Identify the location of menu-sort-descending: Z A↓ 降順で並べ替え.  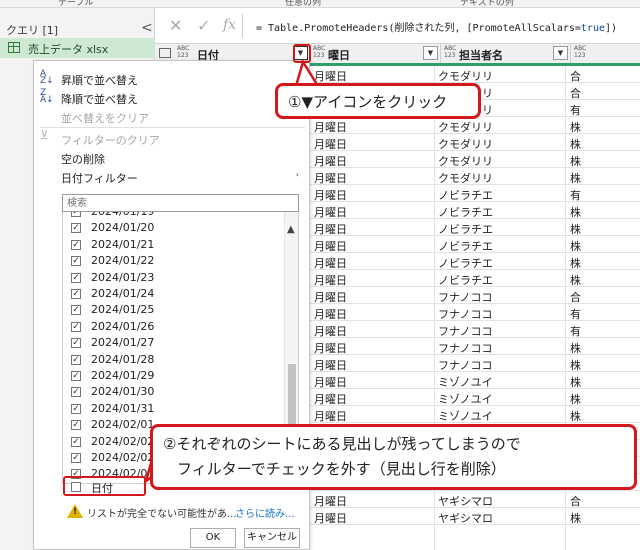
(171, 97).